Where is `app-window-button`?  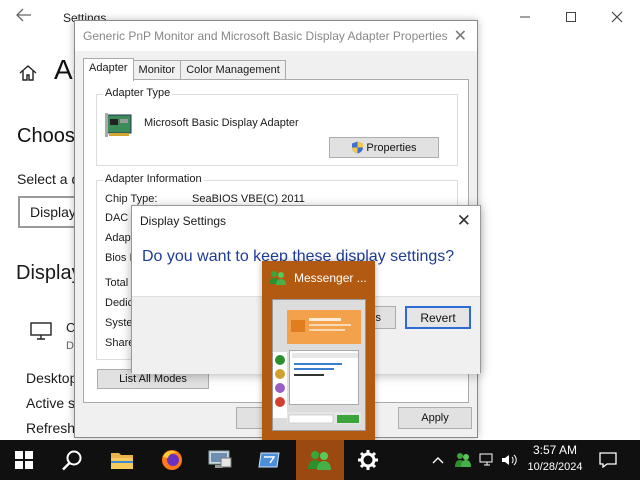 app-window-button is located at coordinates (270, 460).